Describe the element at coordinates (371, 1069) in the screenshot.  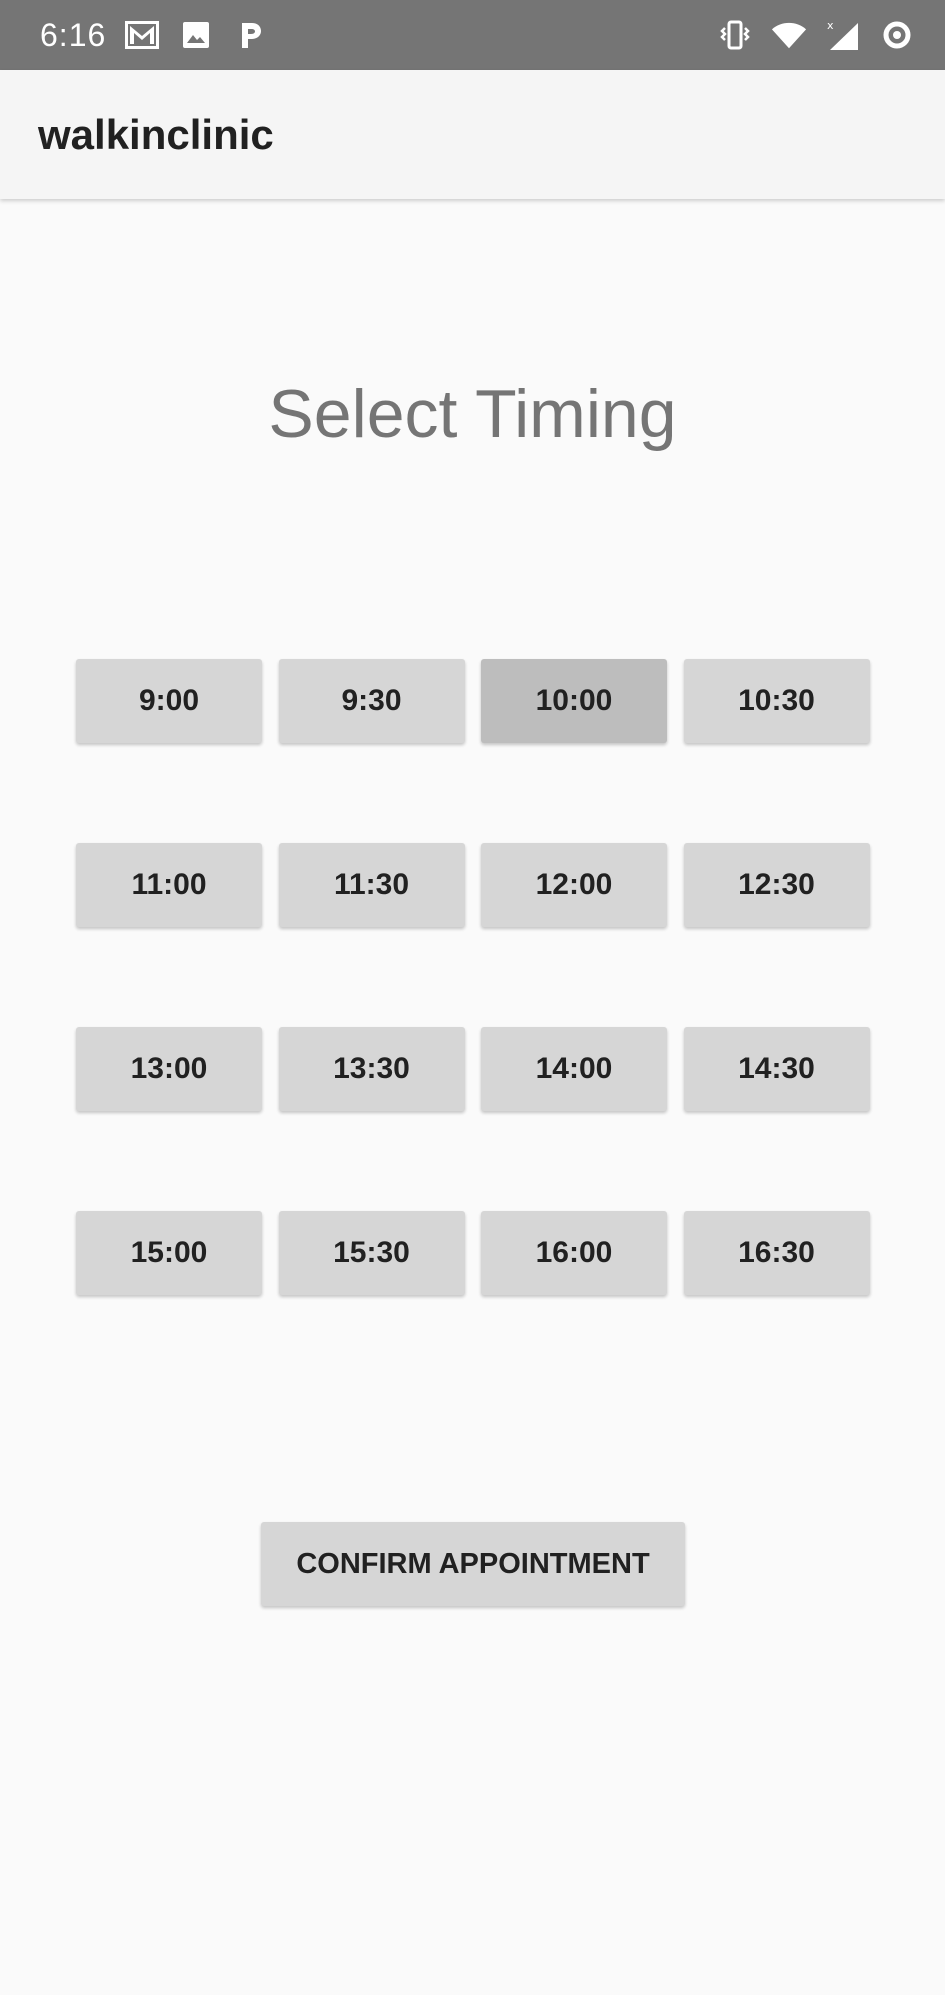
I see `time-slot-button: 13:30` at that location.